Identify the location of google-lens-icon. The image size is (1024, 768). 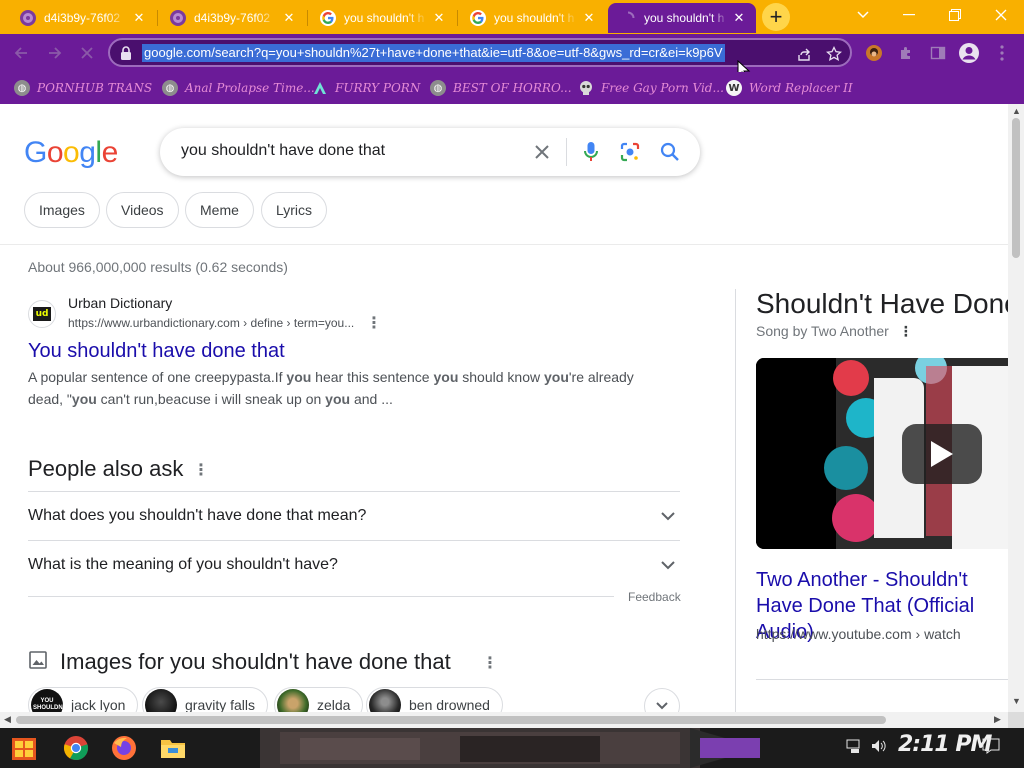
(630, 152).